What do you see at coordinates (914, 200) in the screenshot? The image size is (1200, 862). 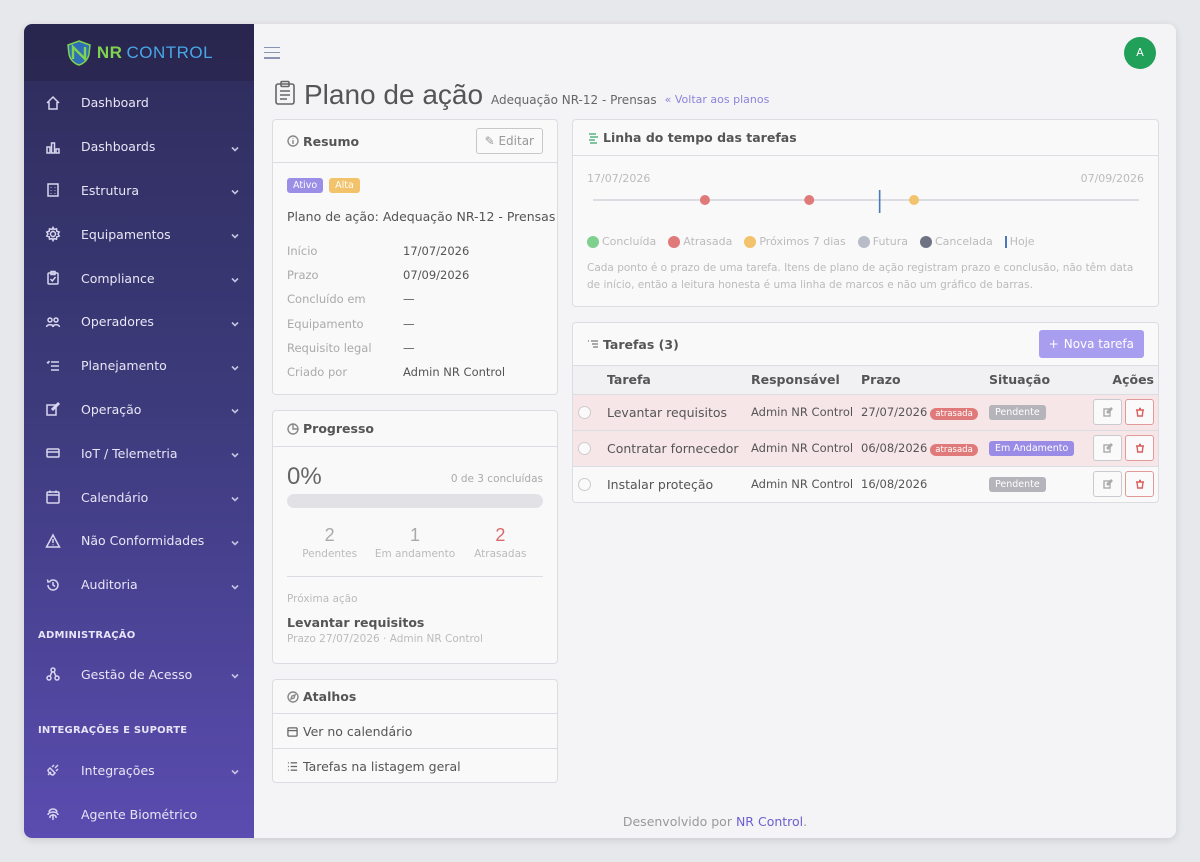 I see `timeline-task-marker: 16/08/2026` at bounding box center [914, 200].